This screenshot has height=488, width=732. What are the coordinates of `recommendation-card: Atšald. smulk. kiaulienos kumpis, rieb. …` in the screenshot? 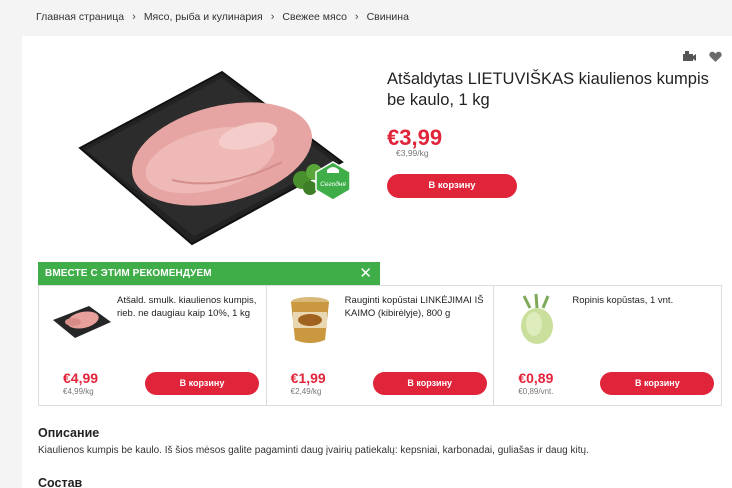 It's located at (153, 345).